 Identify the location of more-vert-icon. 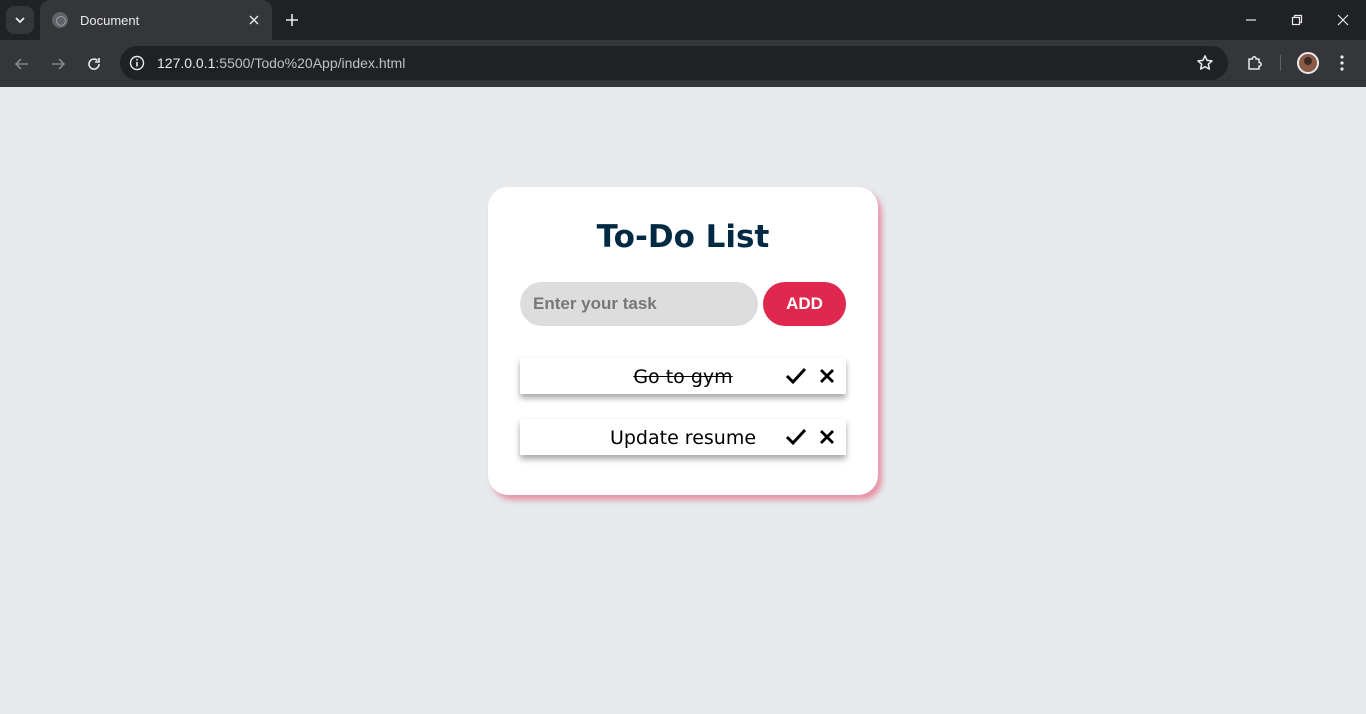
(1342, 63).